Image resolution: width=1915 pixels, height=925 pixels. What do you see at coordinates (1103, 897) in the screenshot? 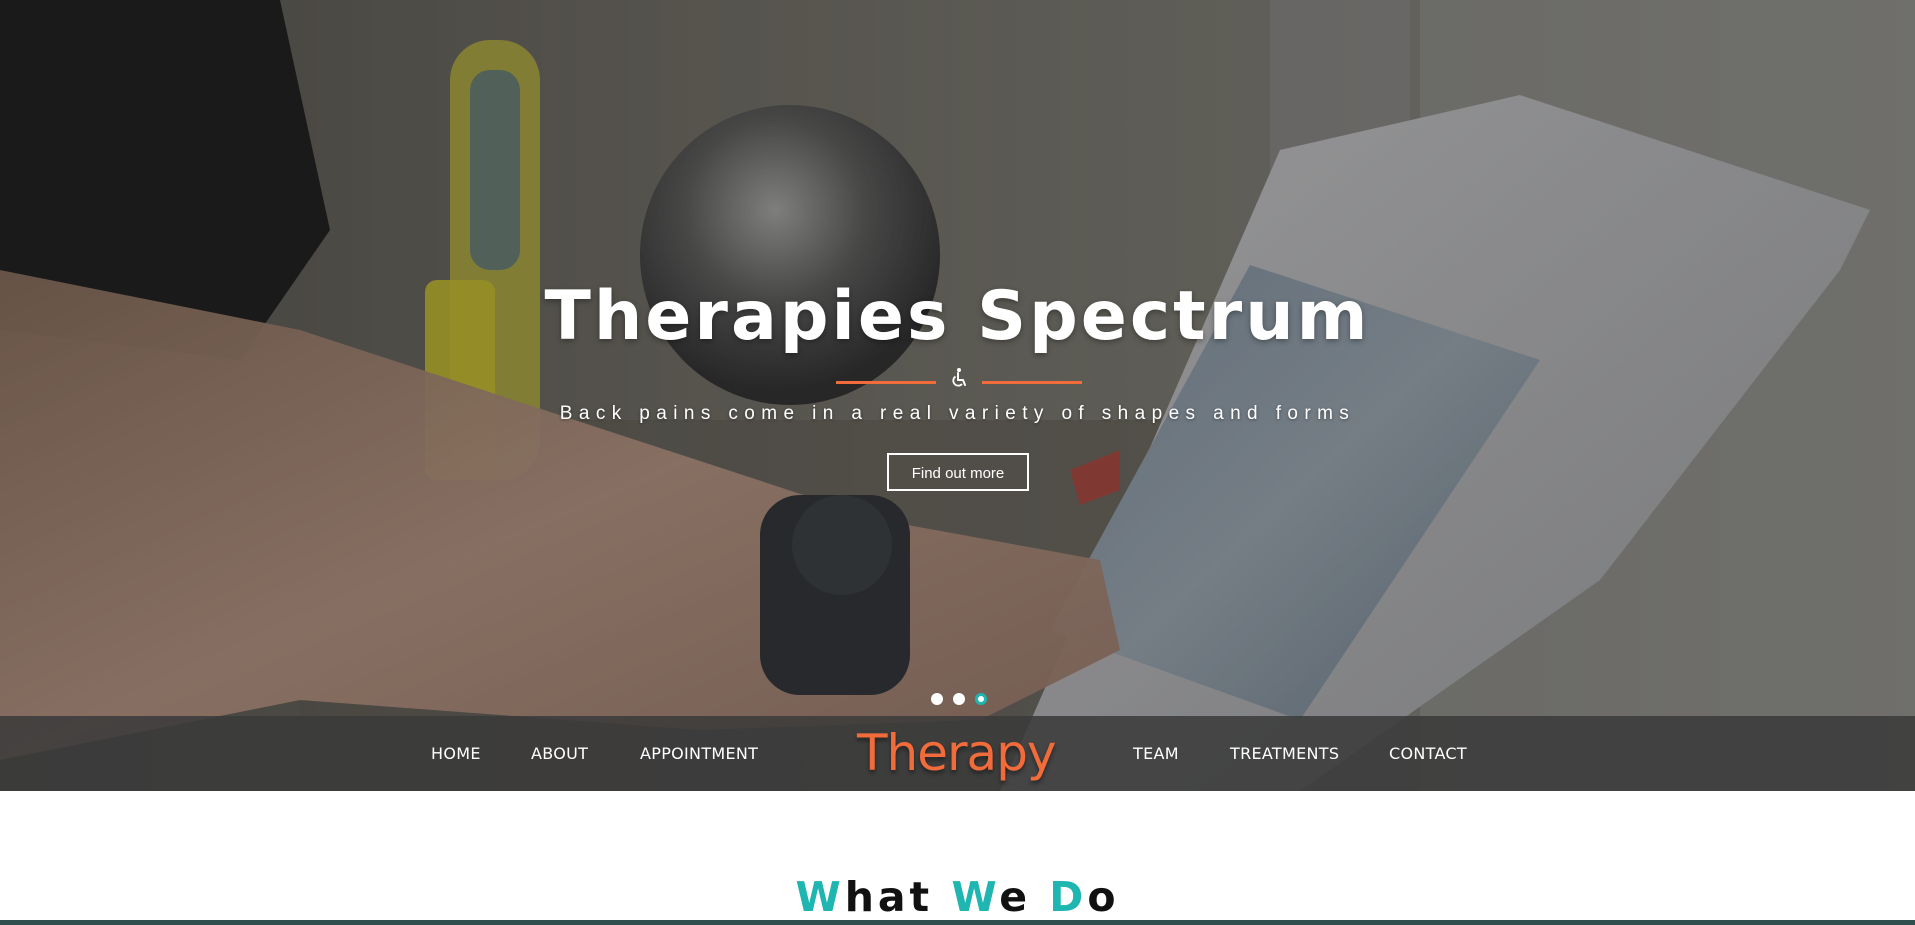
I see `section-title-text: o` at bounding box center [1103, 897].